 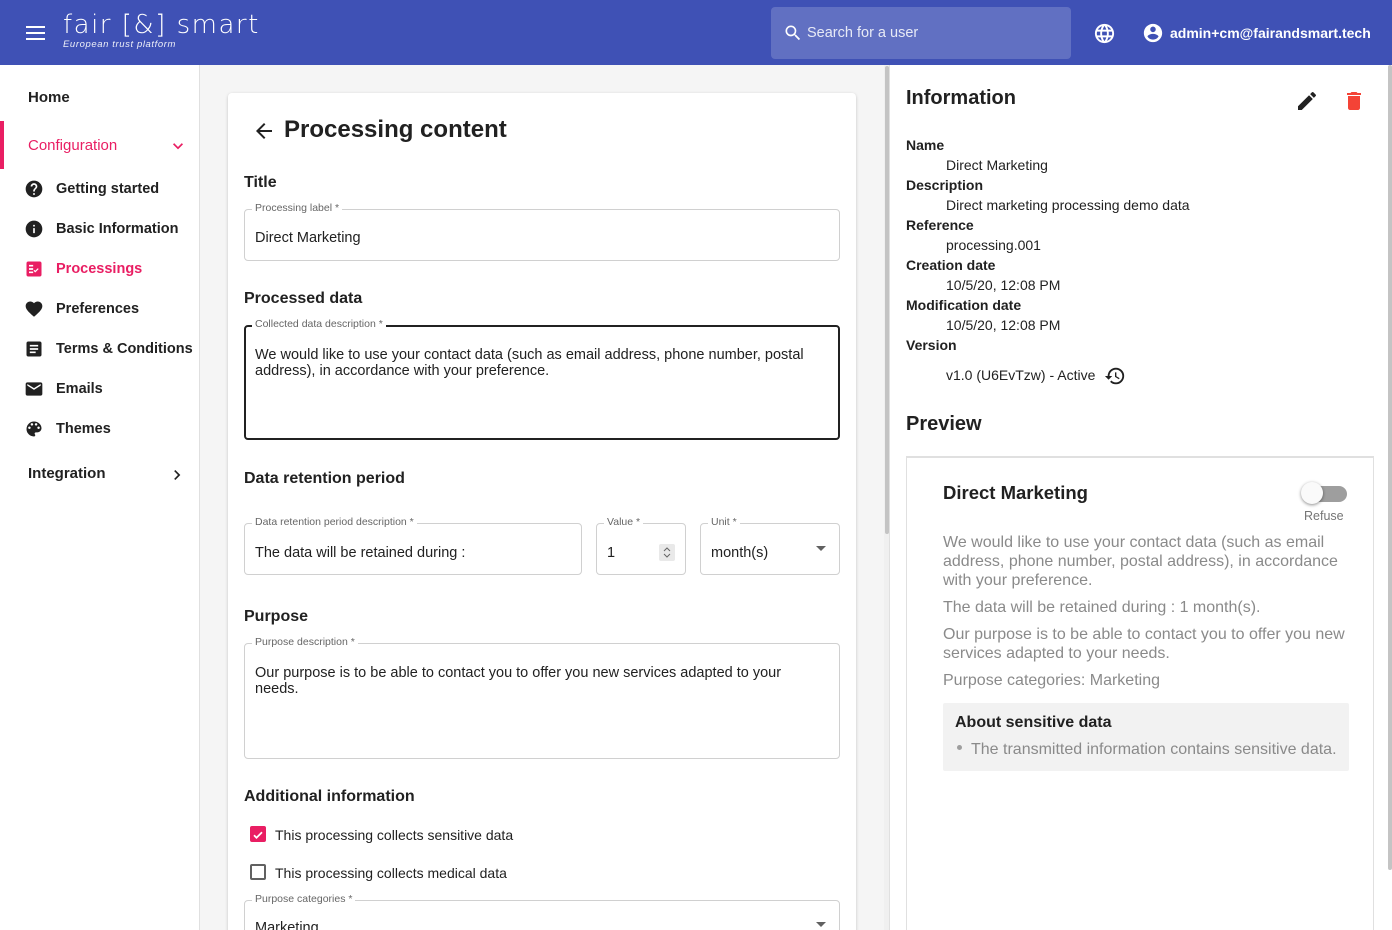 I want to click on section-processed-data-heading: Processed data, so click(x=303, y=298).